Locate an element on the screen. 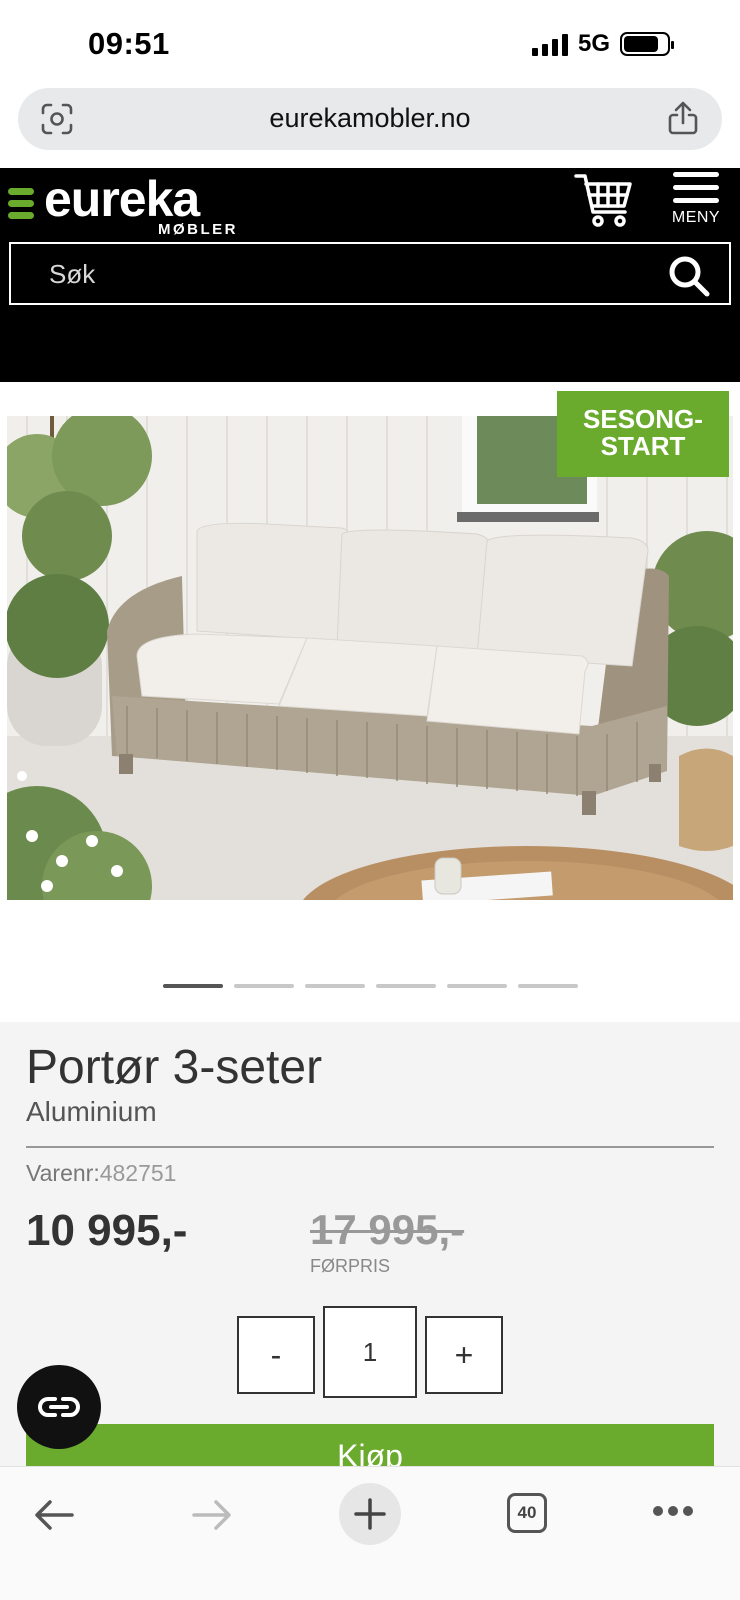 This screenshot has height=1600, width=740. browser-toolbar: 40 is located at coordinates (370, 1533).